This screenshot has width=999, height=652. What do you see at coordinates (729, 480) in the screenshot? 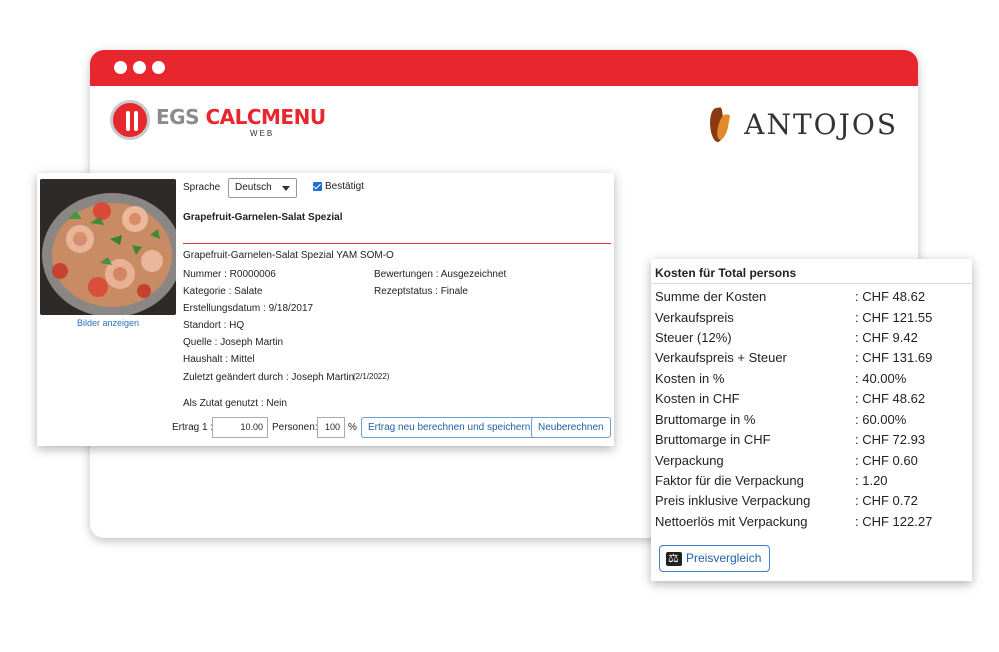
I see `cost-label: Faktor für die Verpackung` at bounding box center [729, 480].